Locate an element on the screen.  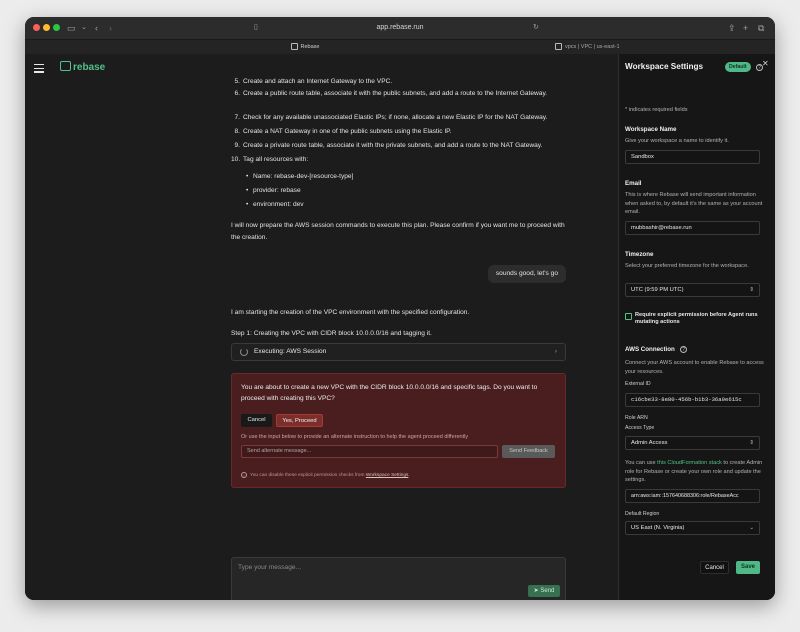
address-bar: ▯ app.rebase.run ↻ is located at coordinates (400, 28).